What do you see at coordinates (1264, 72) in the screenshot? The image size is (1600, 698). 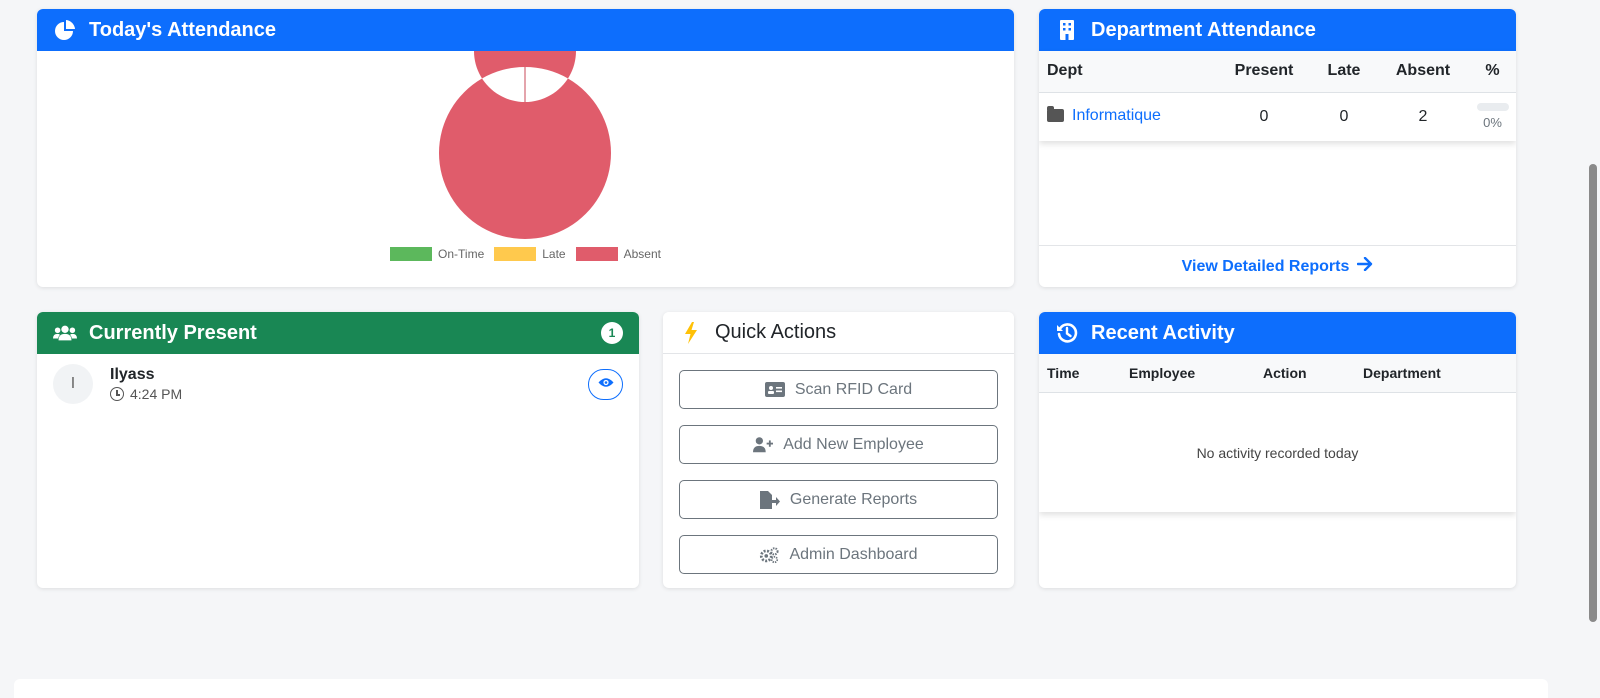 I see `column-header-present: Present` at bounding box center [1264, 72].